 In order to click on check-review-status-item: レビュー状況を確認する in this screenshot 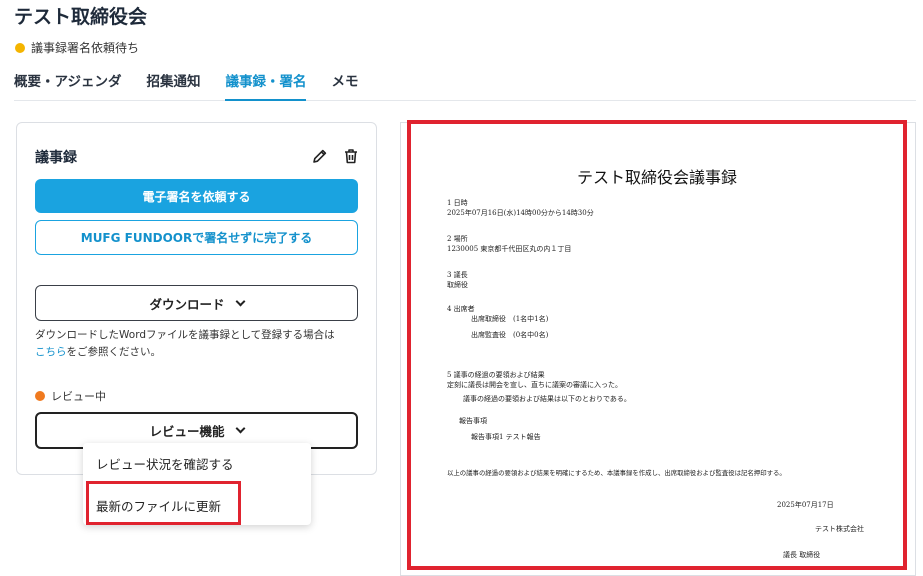, I will do `click(165, 463)`.